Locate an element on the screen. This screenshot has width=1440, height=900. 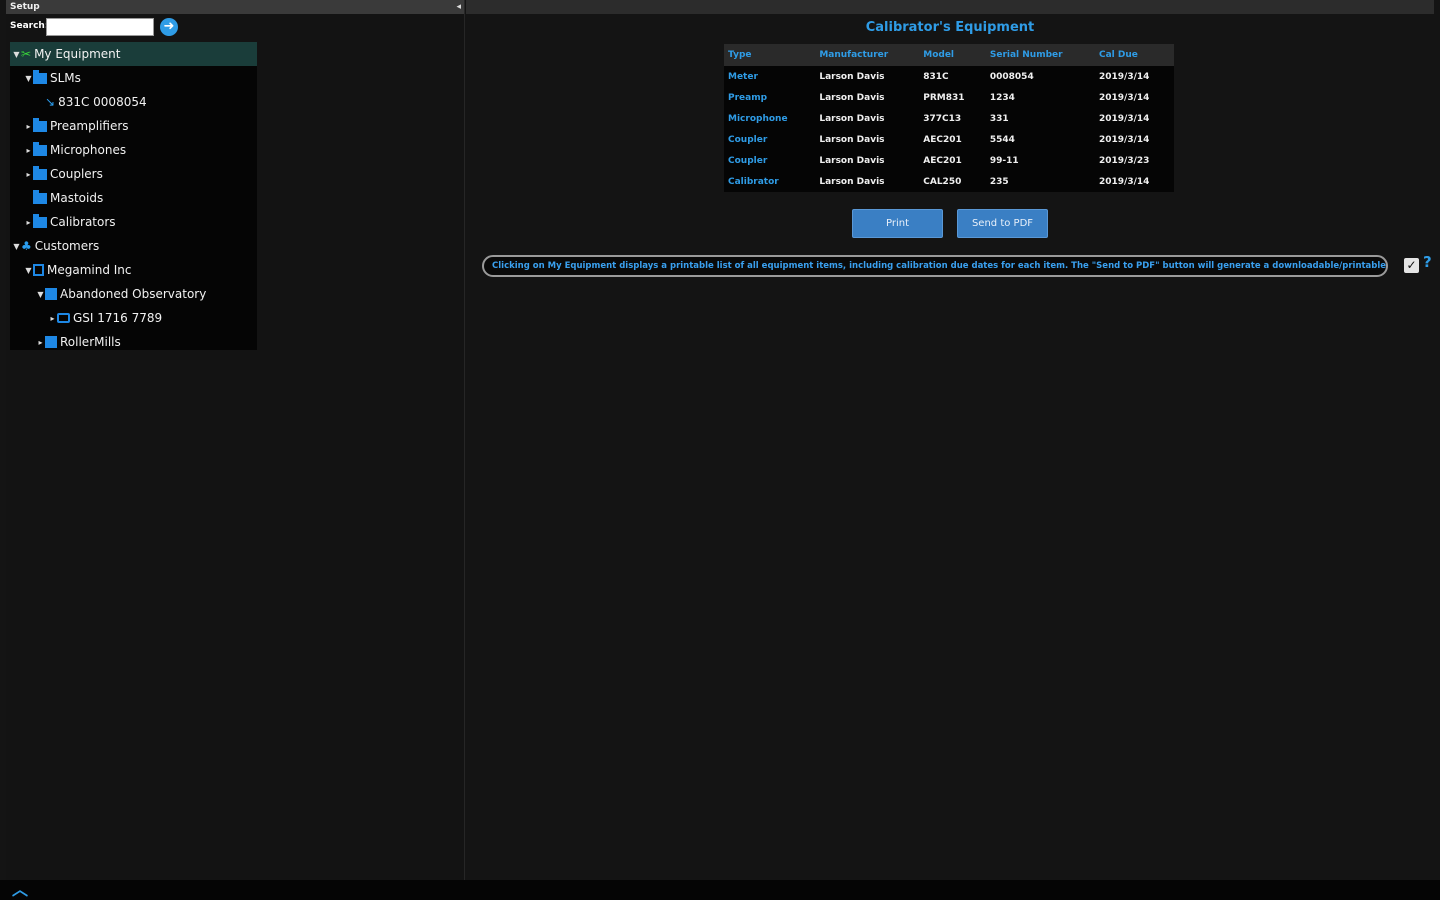
arrow-right-icon: ➜ is located at coordinates (169, 26).